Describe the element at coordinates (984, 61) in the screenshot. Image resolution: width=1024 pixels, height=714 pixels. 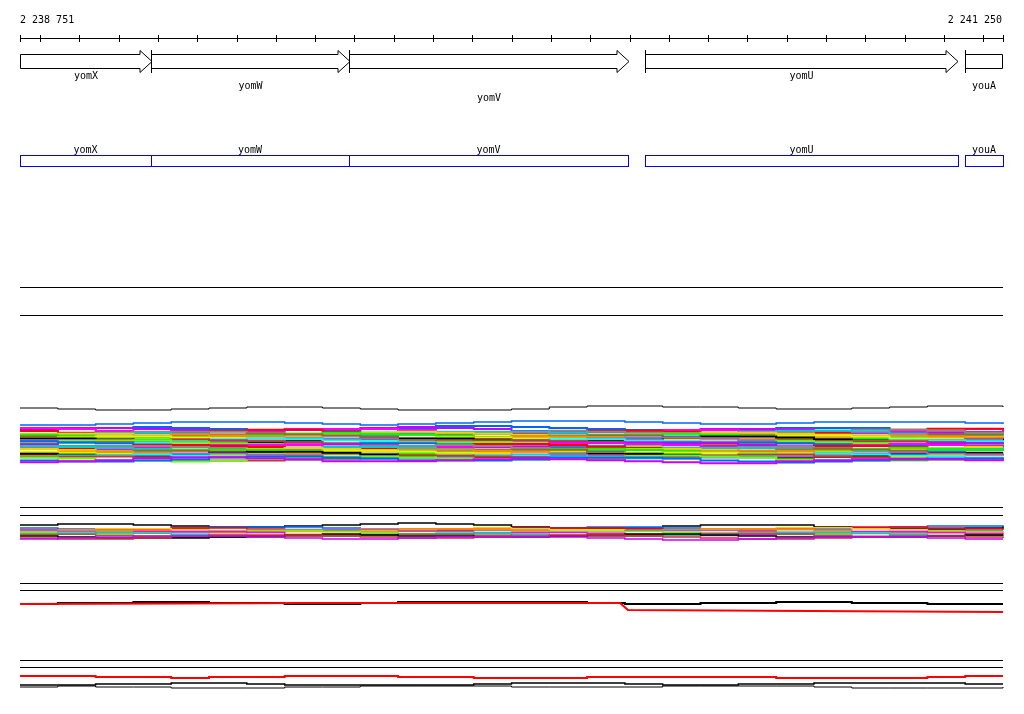
I see `gene-arrow` at that location.